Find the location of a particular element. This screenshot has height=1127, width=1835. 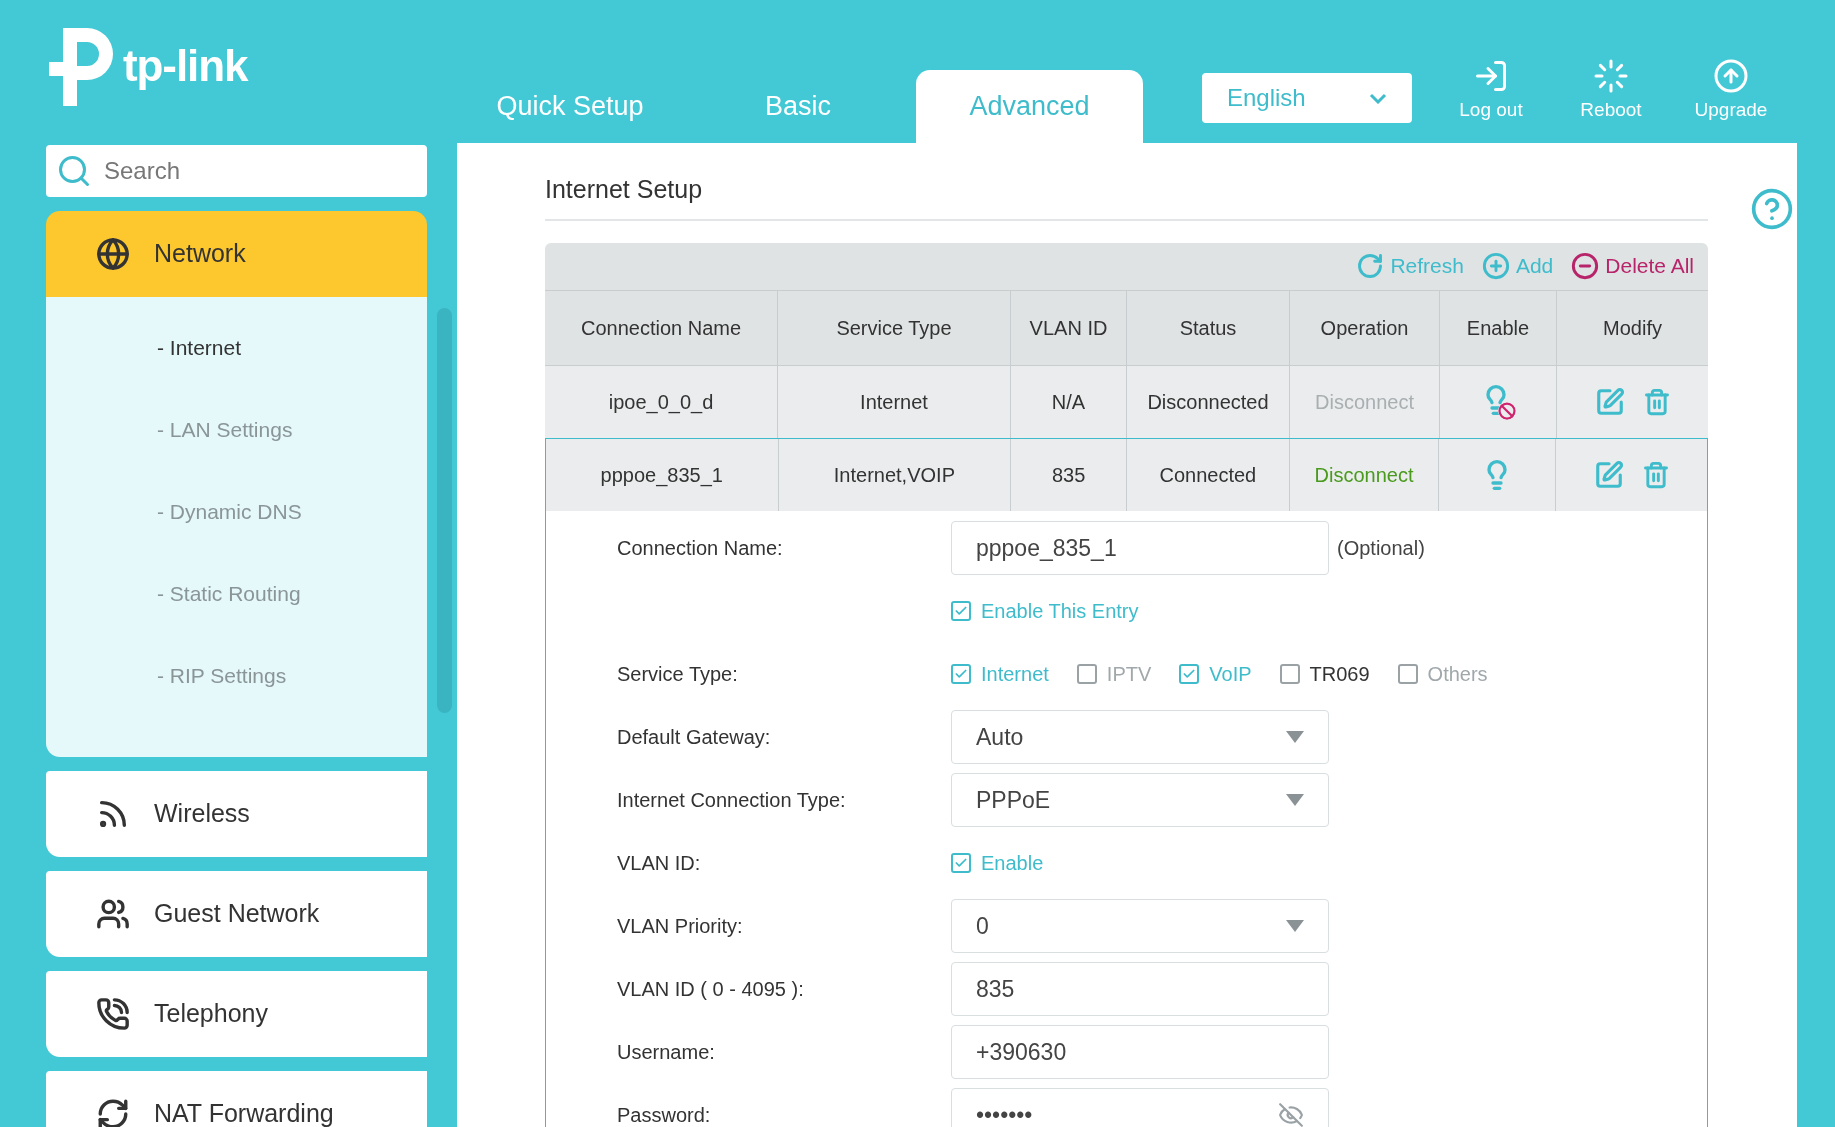

chevron-down-icon is located at coordinates (1378, 98).